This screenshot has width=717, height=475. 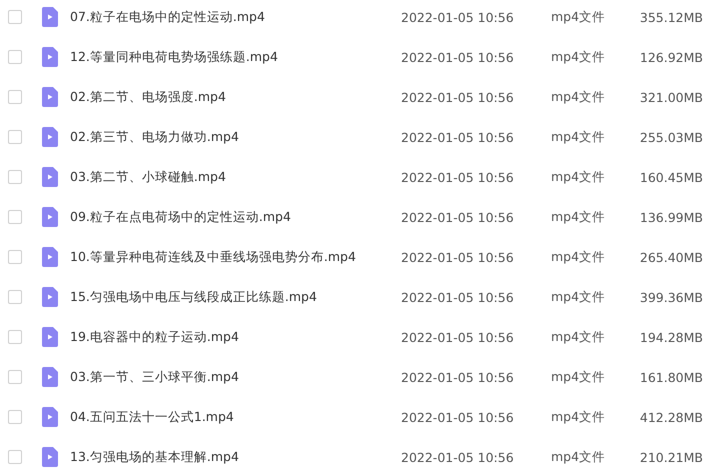 What do you see at coordinates (671, 297) in the screenshot?
I see `file-size: 399.36MB` at bounding box center [671, 297].